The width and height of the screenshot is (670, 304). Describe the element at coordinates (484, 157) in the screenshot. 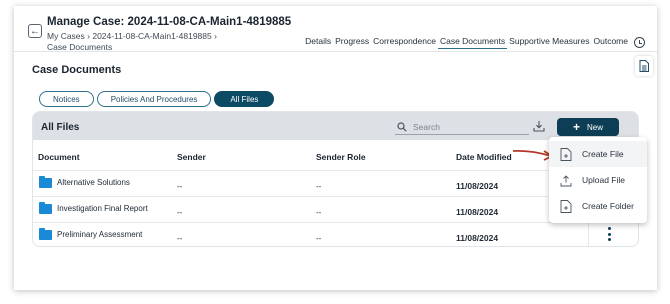

I see `column-header-date-modified: Date Modified` at that location.